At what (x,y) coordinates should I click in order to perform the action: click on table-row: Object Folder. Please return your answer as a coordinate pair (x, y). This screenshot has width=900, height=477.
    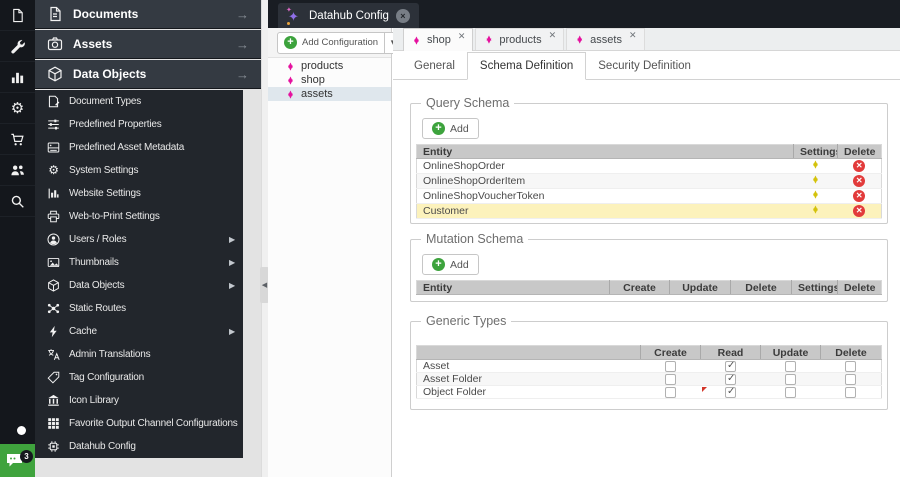
    Looking at the image, I should click on (649, 392).